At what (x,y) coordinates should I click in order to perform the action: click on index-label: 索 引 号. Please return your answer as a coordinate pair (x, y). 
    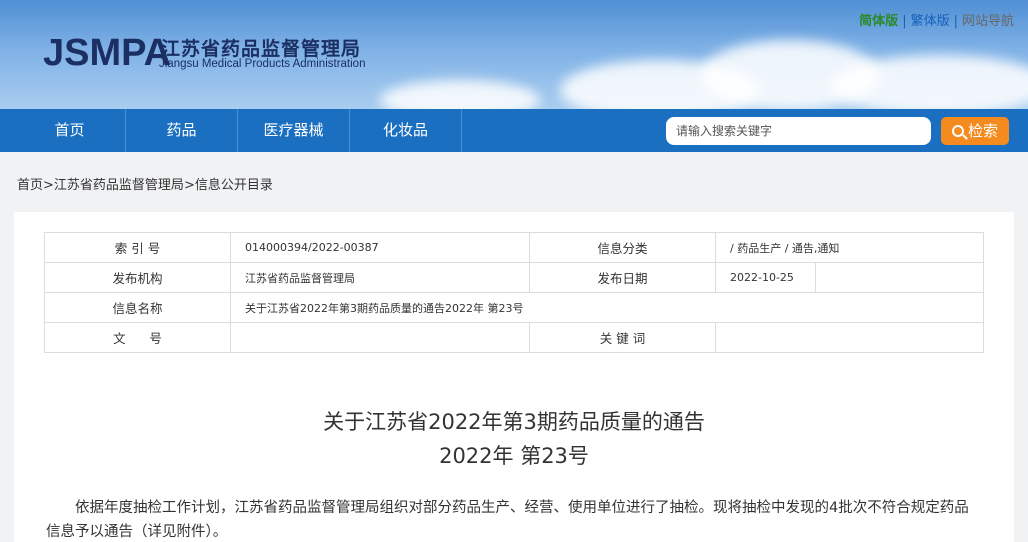
    Looking at the image, I should click on (137, 247).